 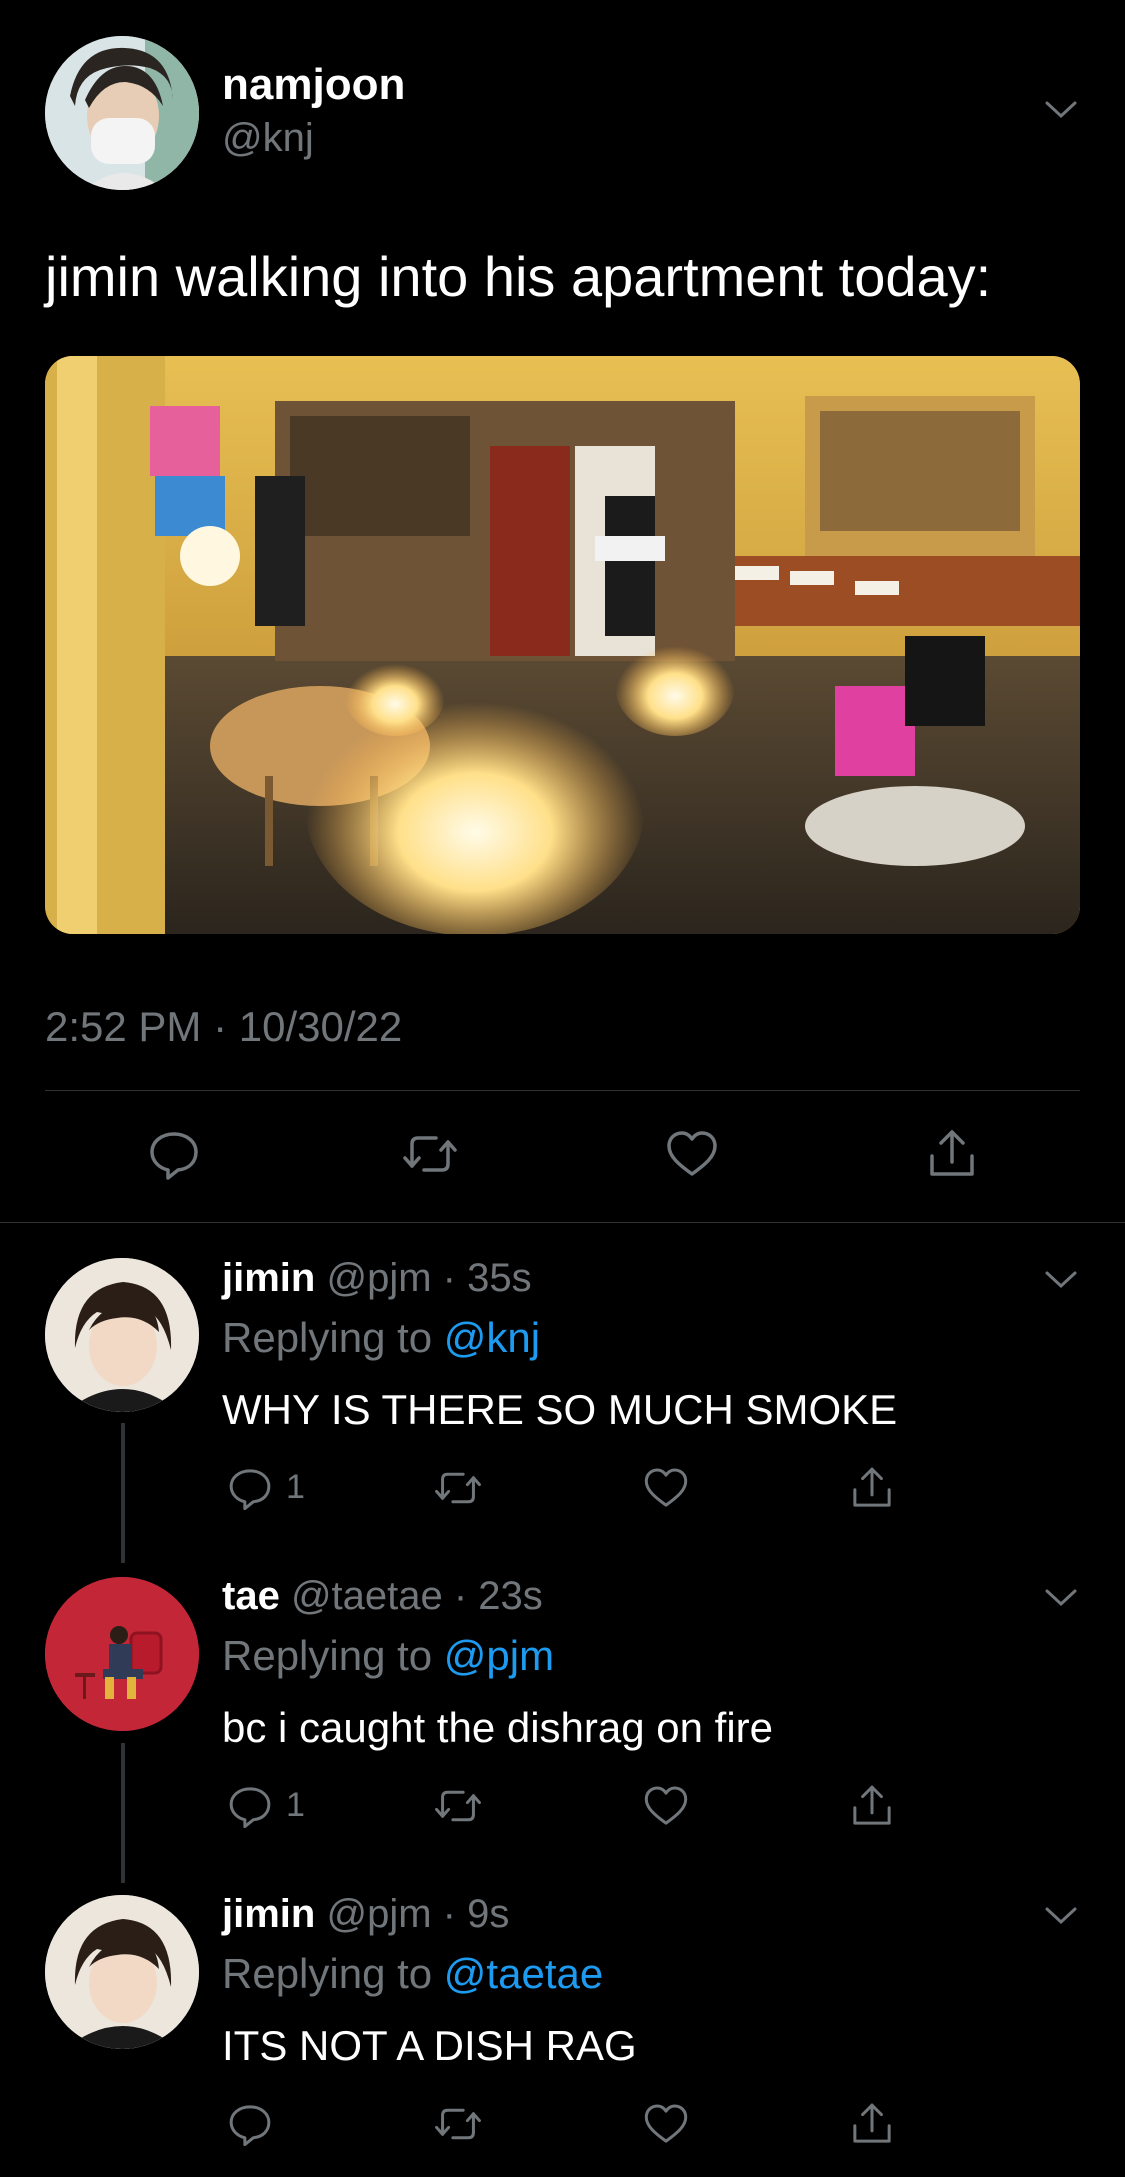 What do you see at coordinates (518, 276) in the screenshot?
I see `tweet-text: jimin walking into his apartment today:` at bounding box center [518, 276].